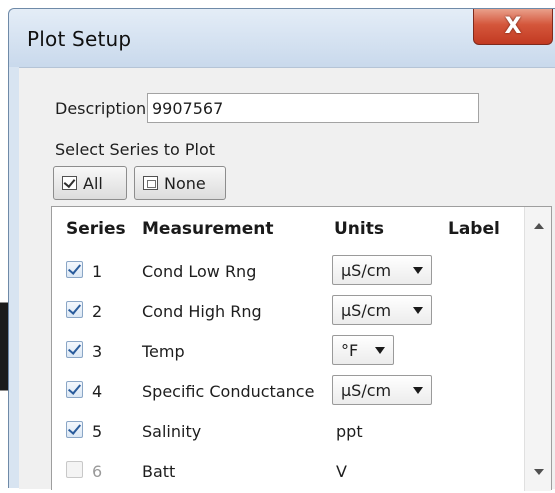 This screenshot has height=493, width=555. What do you see at coordinates (79, 39) in the screenshot?
I see `dialog-title: Plot Setup` at bounding box center [79, 39].